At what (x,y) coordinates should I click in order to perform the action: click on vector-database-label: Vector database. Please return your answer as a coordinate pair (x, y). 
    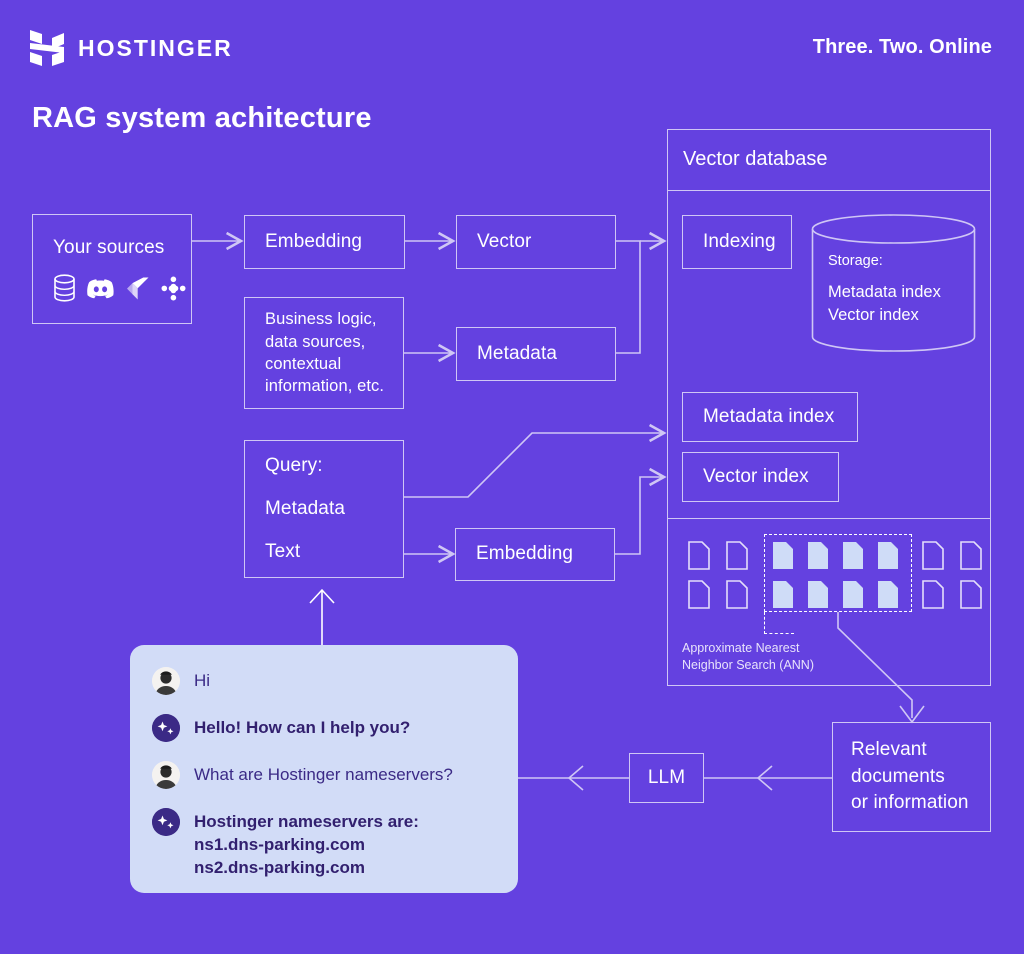
    Looking at the image, I should click on (755, 159).